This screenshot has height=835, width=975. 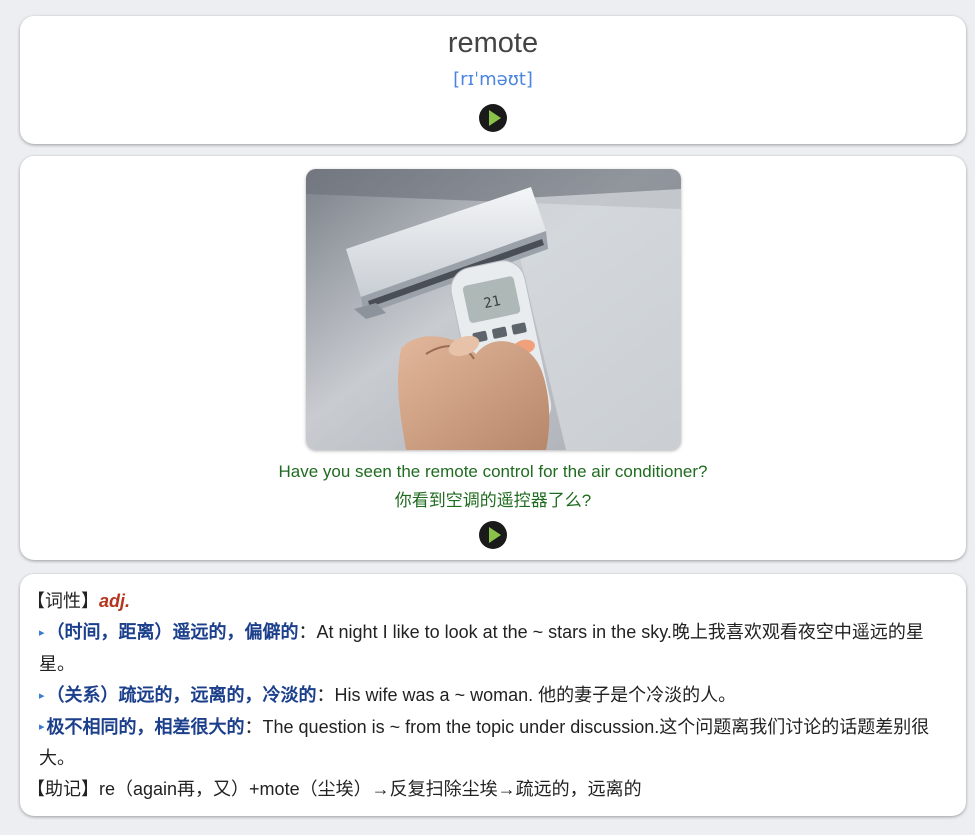 I want to click on example-photo: 21, so click(x=493, y=309).